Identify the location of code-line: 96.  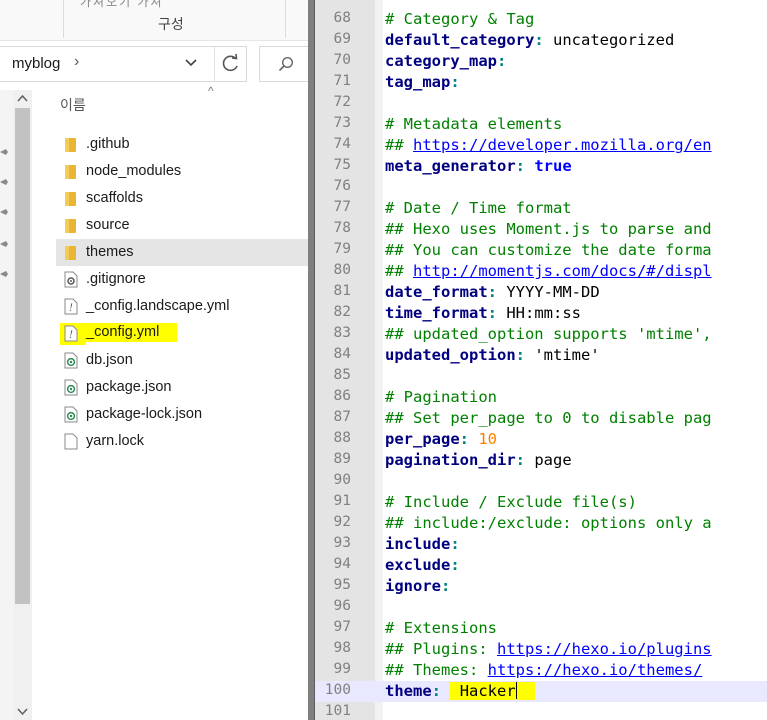
(541, 607).